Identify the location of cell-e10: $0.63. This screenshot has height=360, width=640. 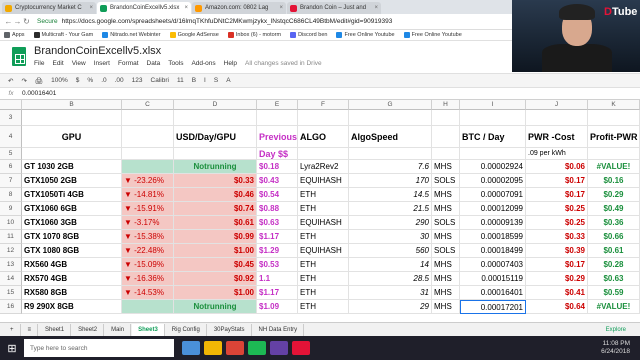
(277, 223).